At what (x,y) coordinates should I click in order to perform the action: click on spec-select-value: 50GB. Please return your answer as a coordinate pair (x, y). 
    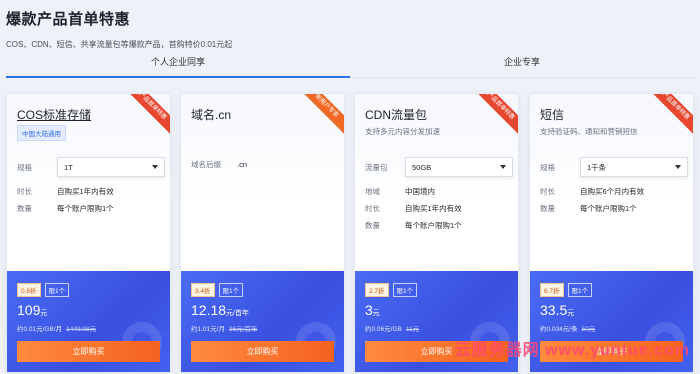
    Looking at the image, I should click on (422, 167).